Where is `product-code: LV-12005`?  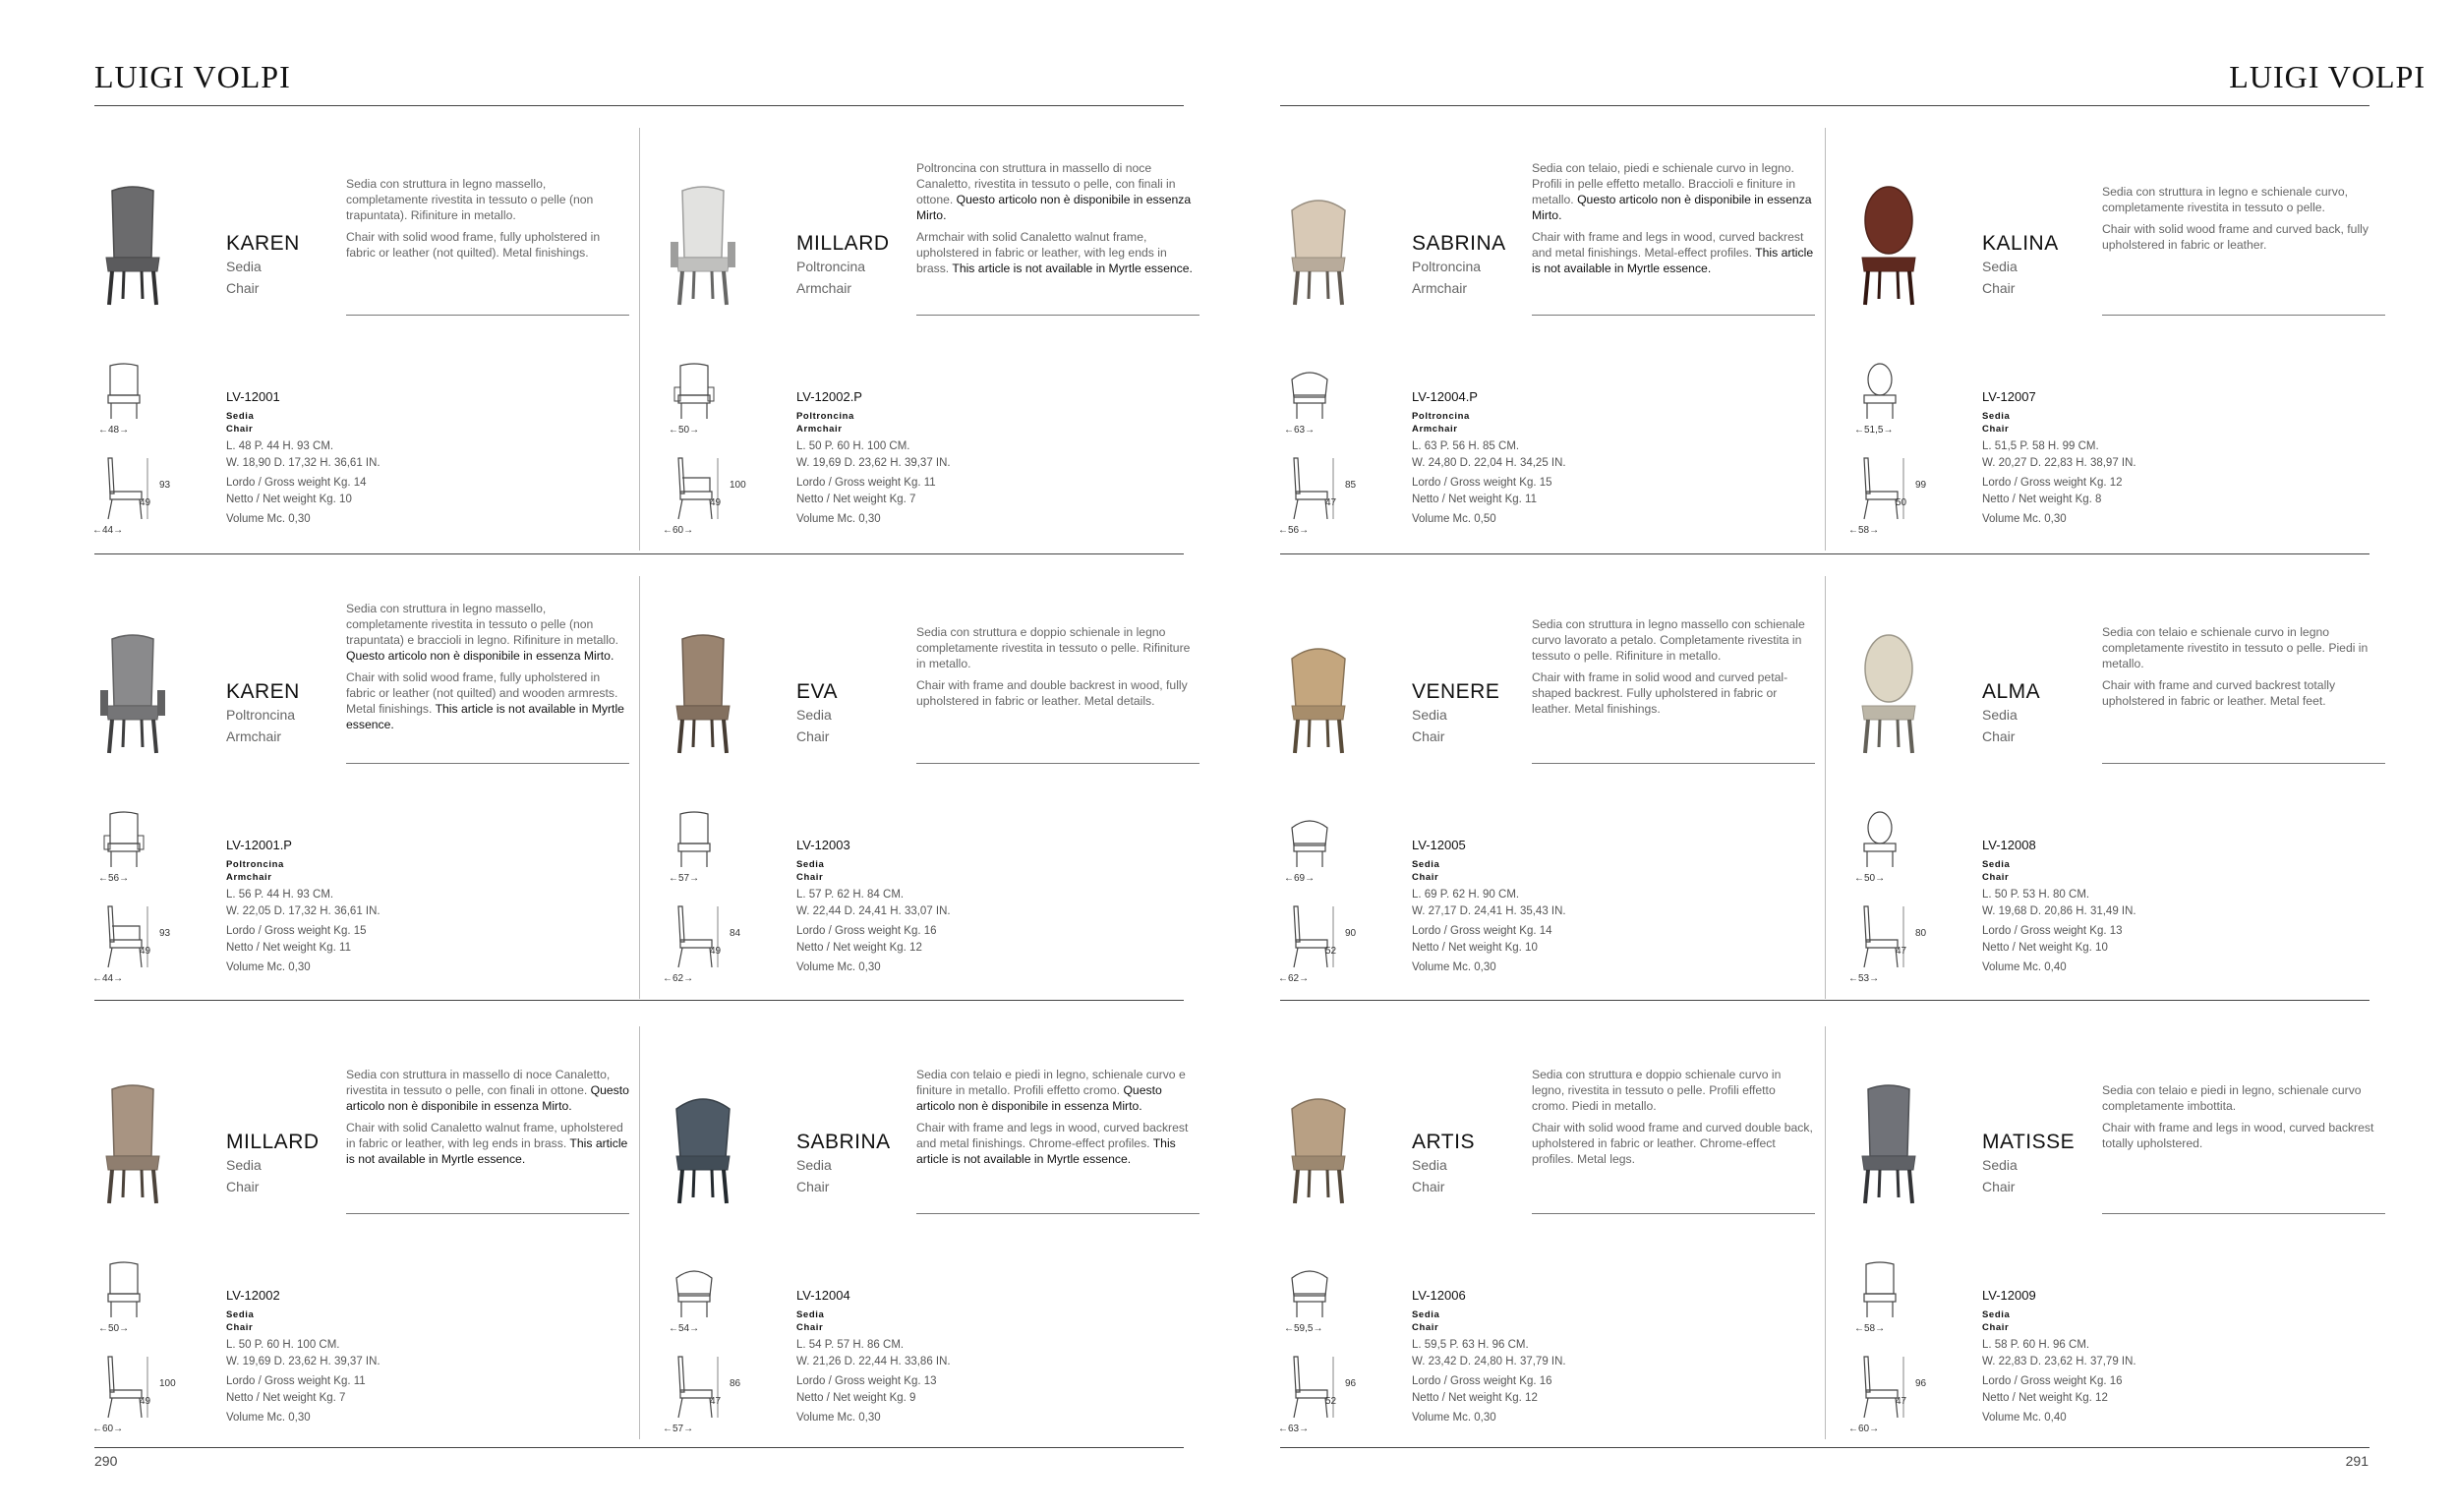
product-code: LV-12005 is located at coordinates (1439, 845).